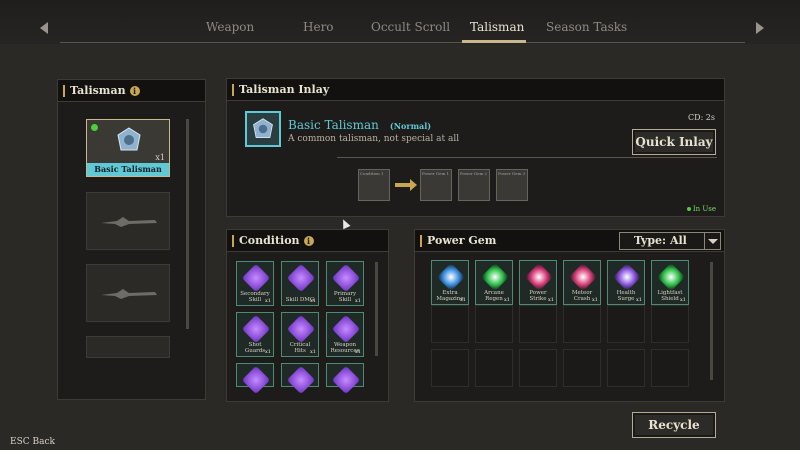 The width and height of the screenshot is (800, 450). Describe the element at coordinates (374, 185) in the screenshot. I see `condition-socket: Condition 1` at that location.